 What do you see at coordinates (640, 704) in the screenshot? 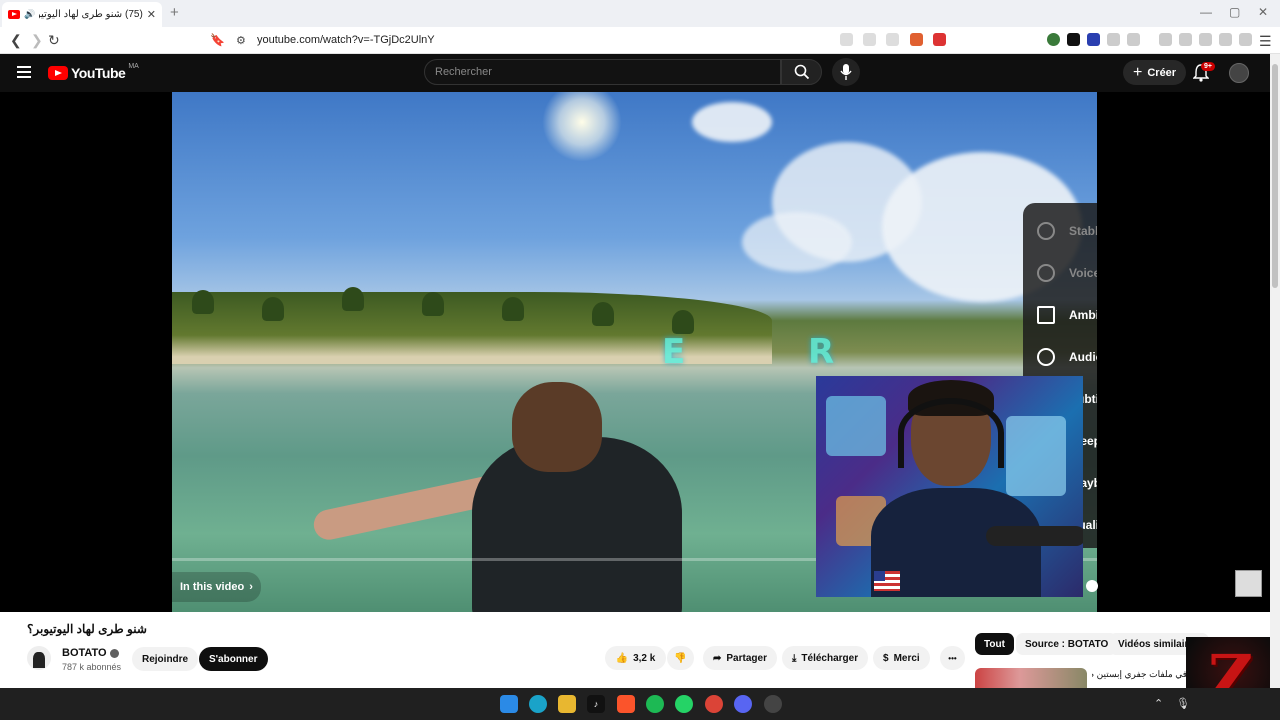
I see `windows-taskbar: ♪ ⌃ 🎙` at bounding box center [640, 704].